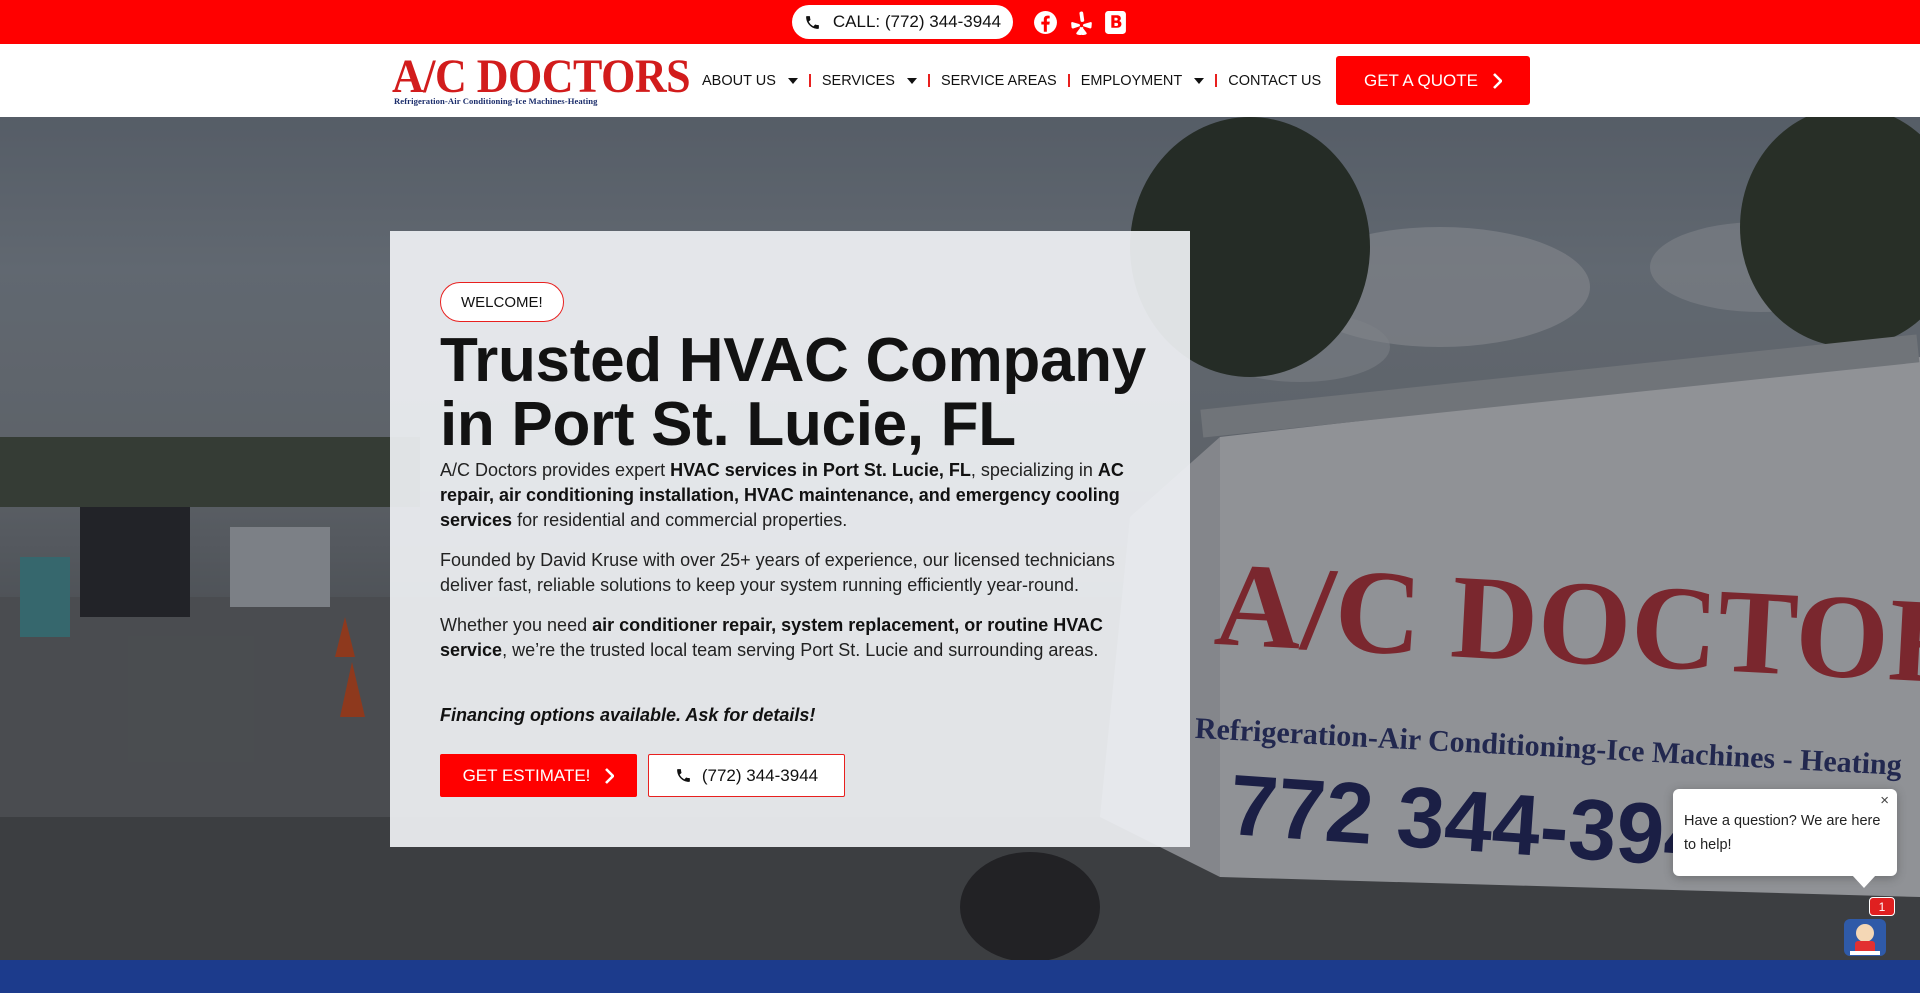 The image size is (1920, 993). I want to click on facebook-icon, so click(1045, 22).